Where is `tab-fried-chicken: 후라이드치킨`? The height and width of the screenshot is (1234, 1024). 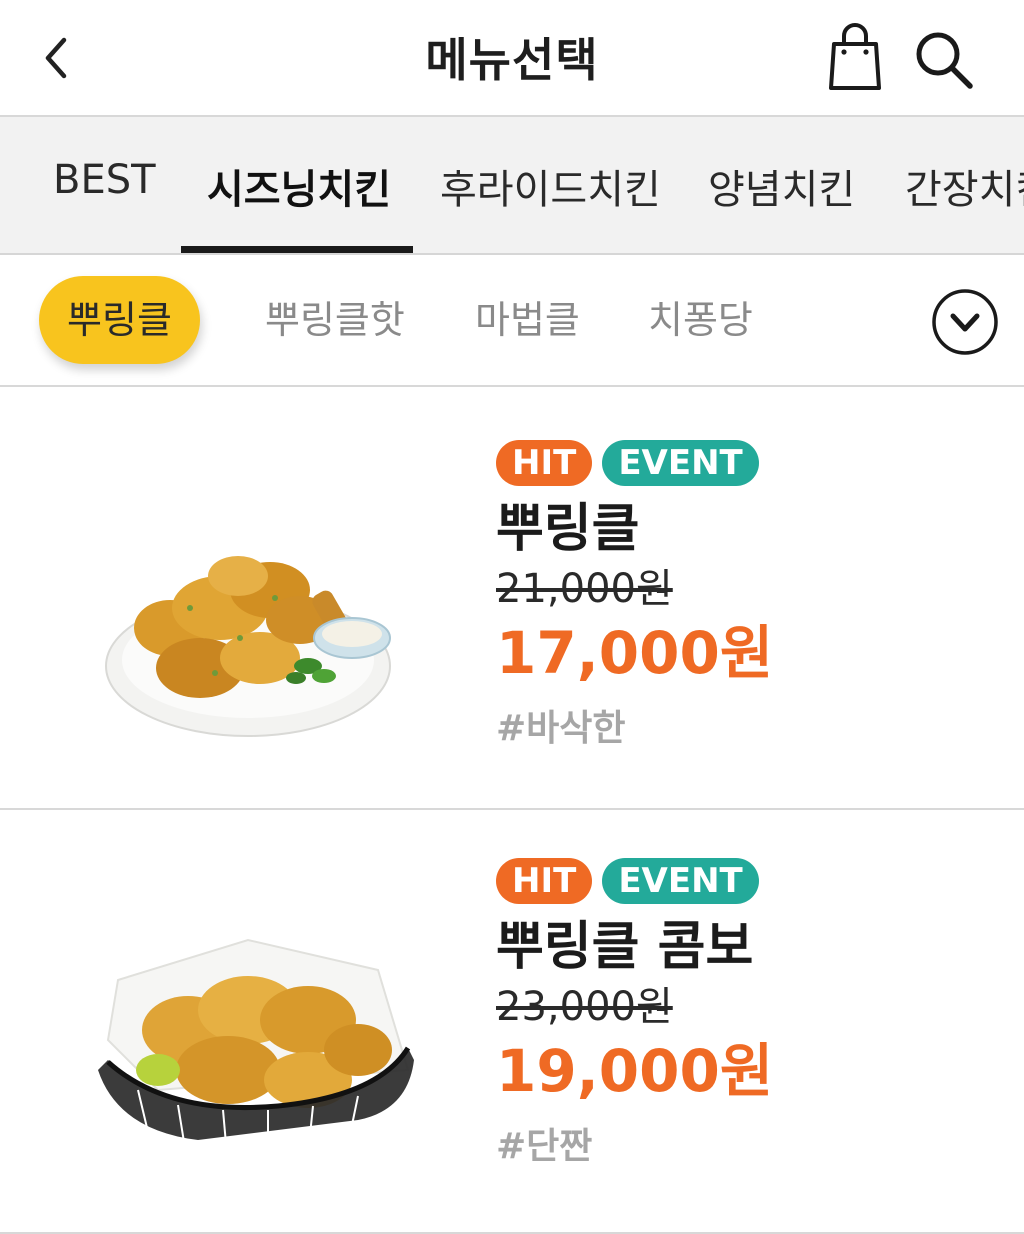 tab-fried-chicken: 후라이드치킨 is located at coordinates (550, 186).